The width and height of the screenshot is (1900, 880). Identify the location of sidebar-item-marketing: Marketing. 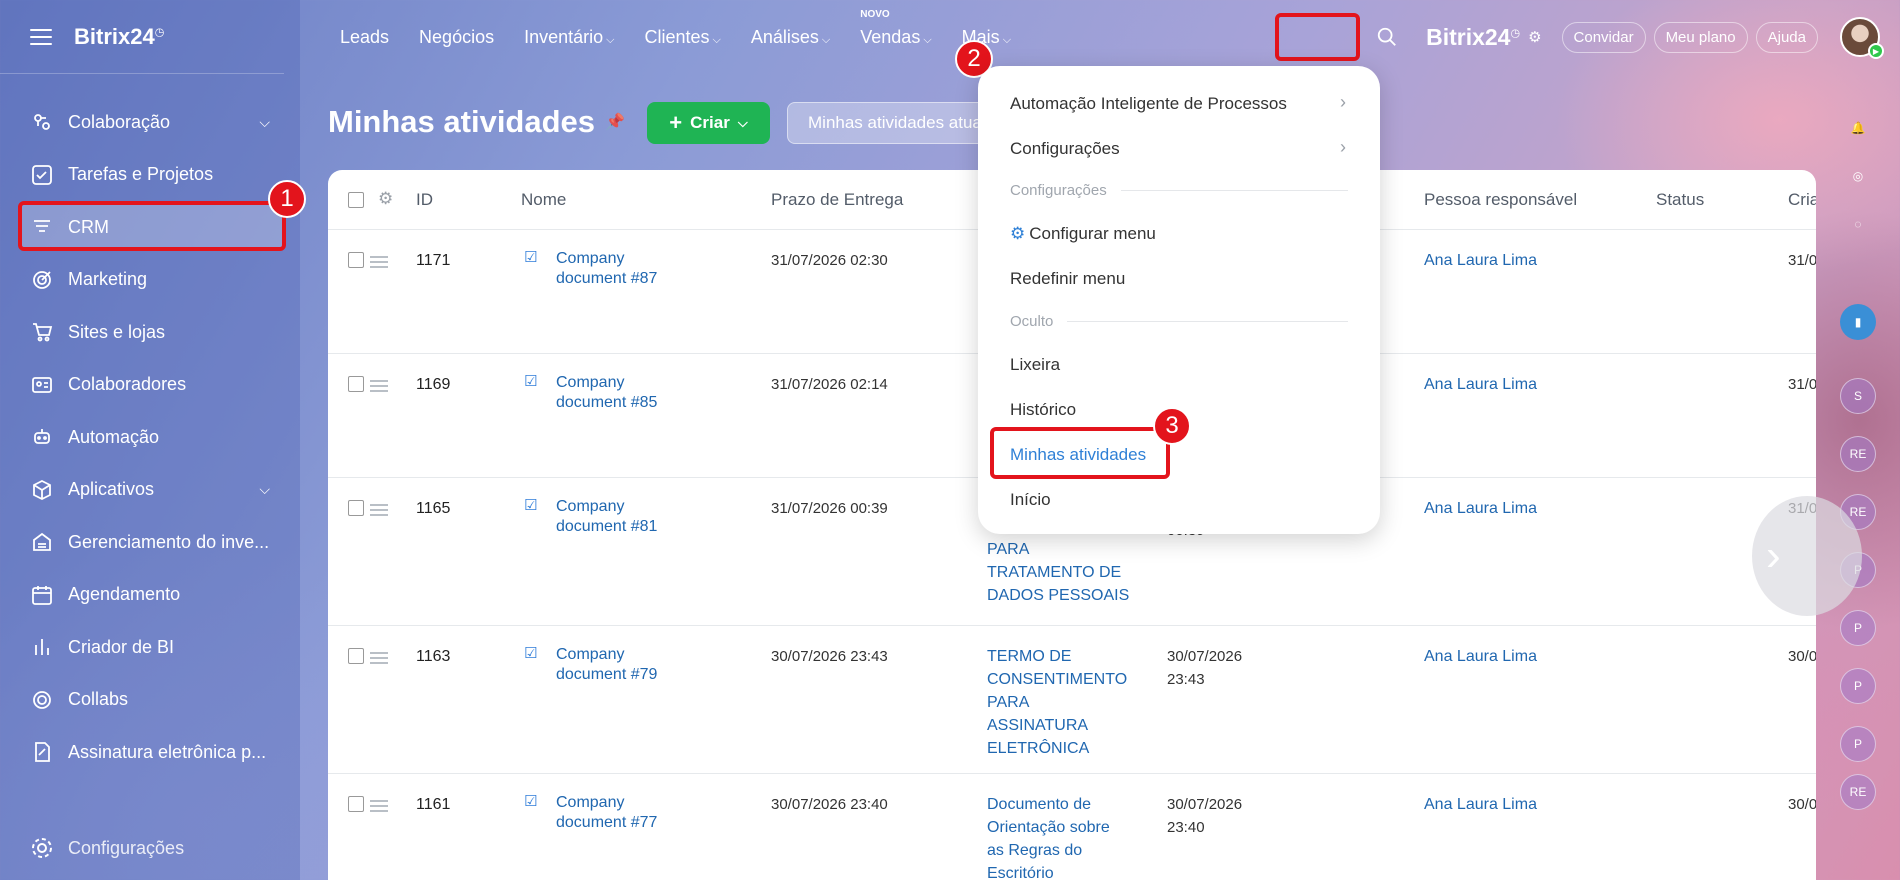
(150, 280).